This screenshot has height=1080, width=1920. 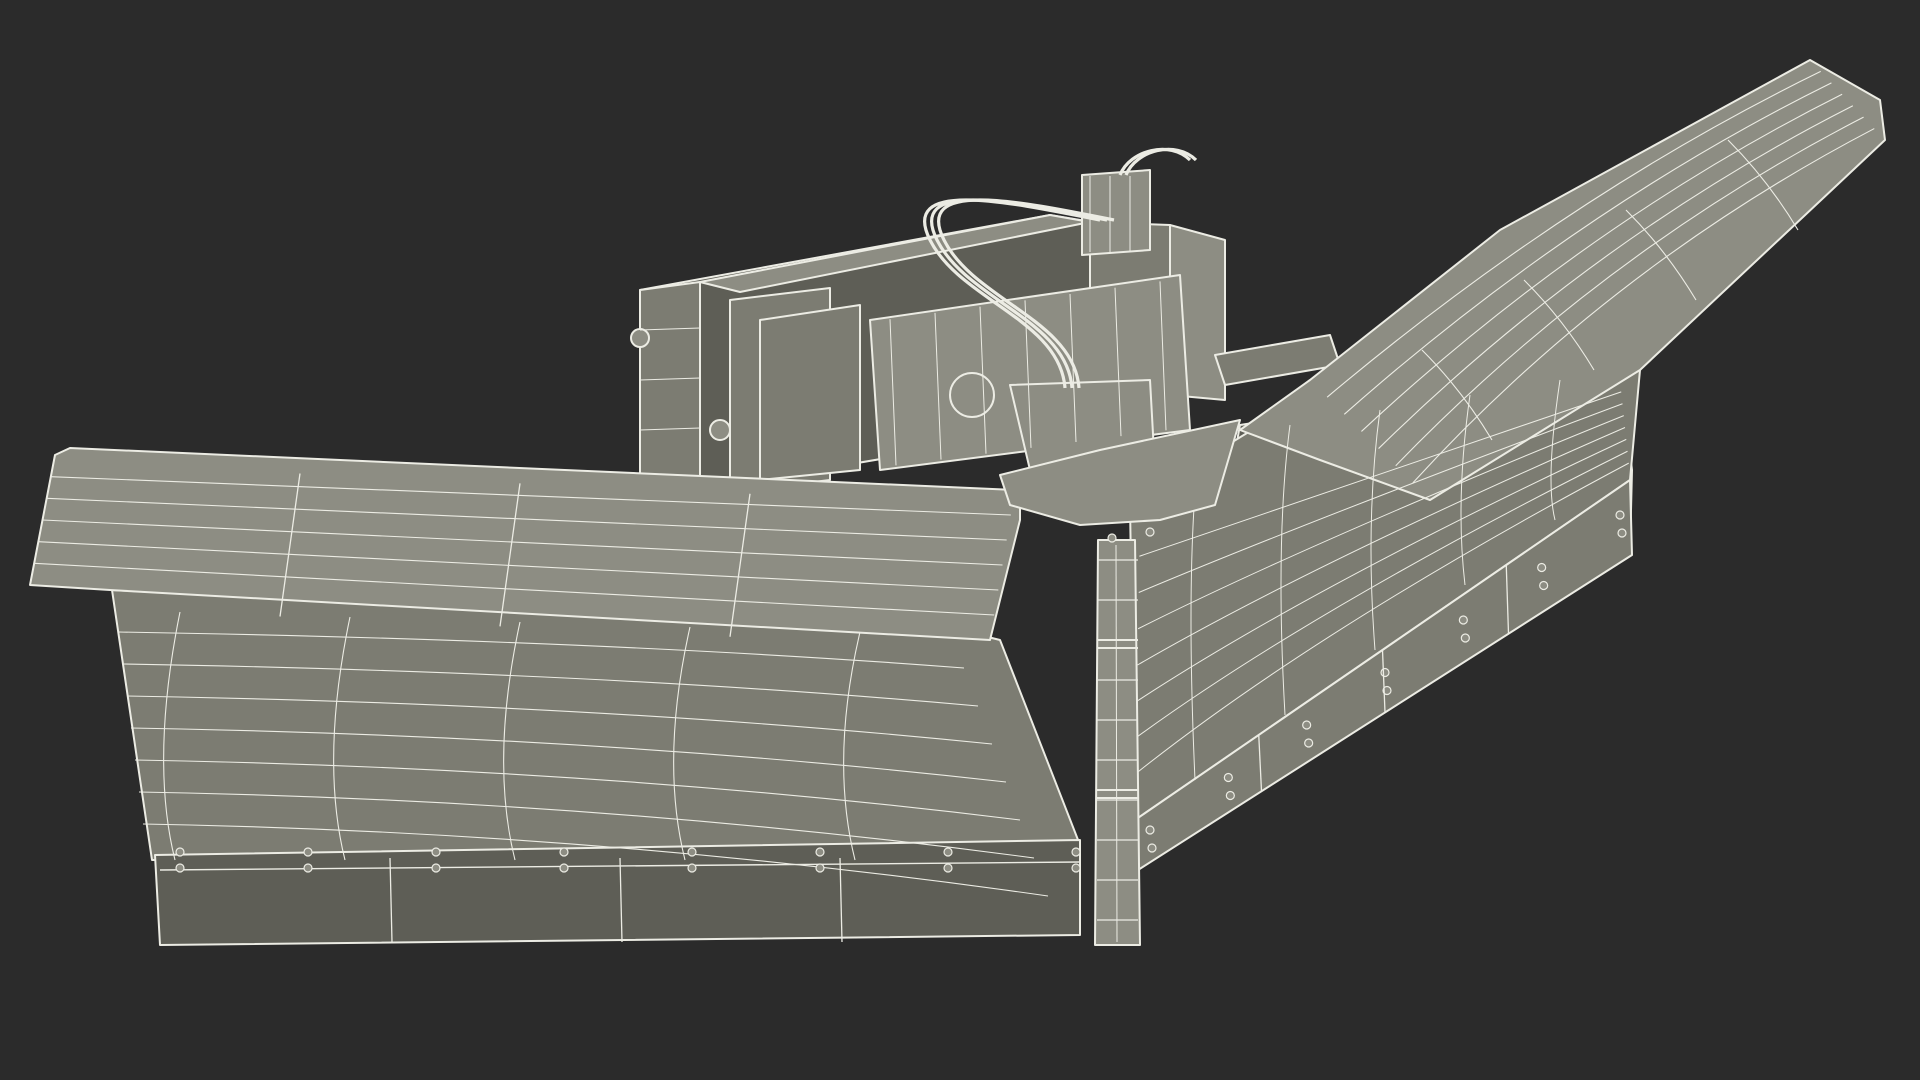 What do you see at coordinates (1116, 212) in the screenshot?
I see `junction-box` at bounding box center [1116, 212].